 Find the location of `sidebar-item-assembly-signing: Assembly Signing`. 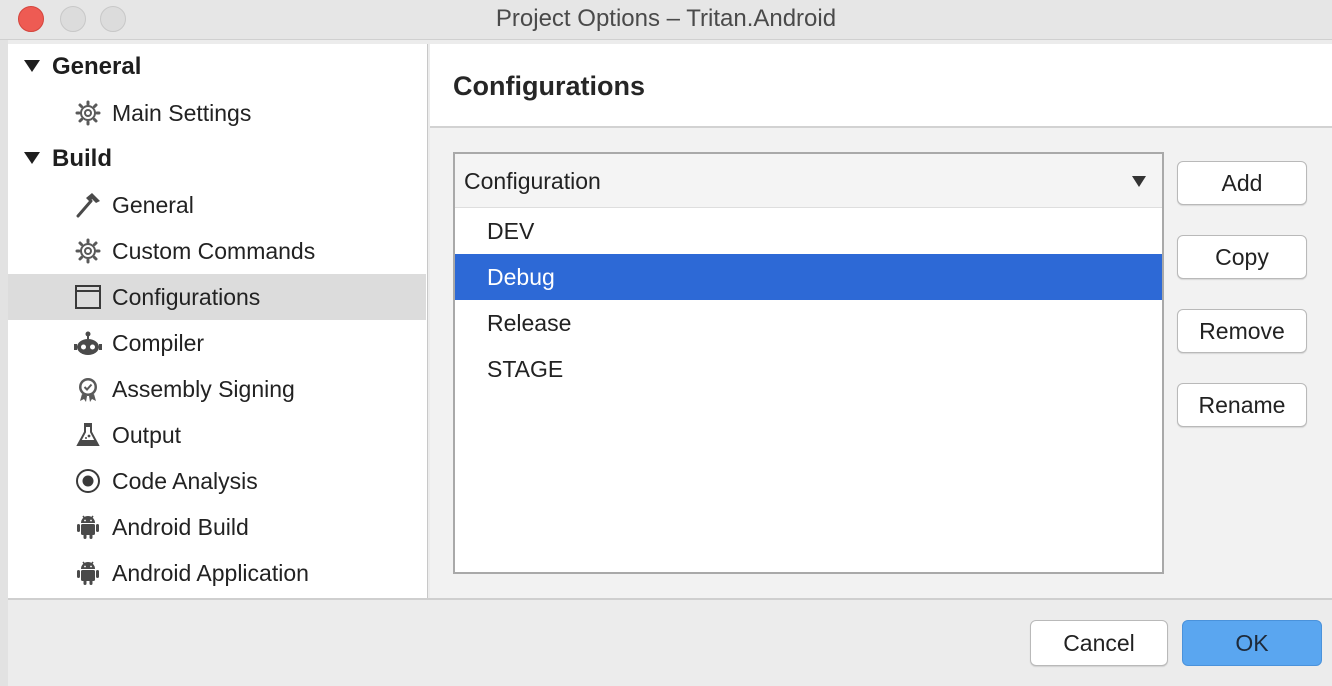

sidebar-item-assembly-signing: Assembly Signing is located at coordinates (217, 389).